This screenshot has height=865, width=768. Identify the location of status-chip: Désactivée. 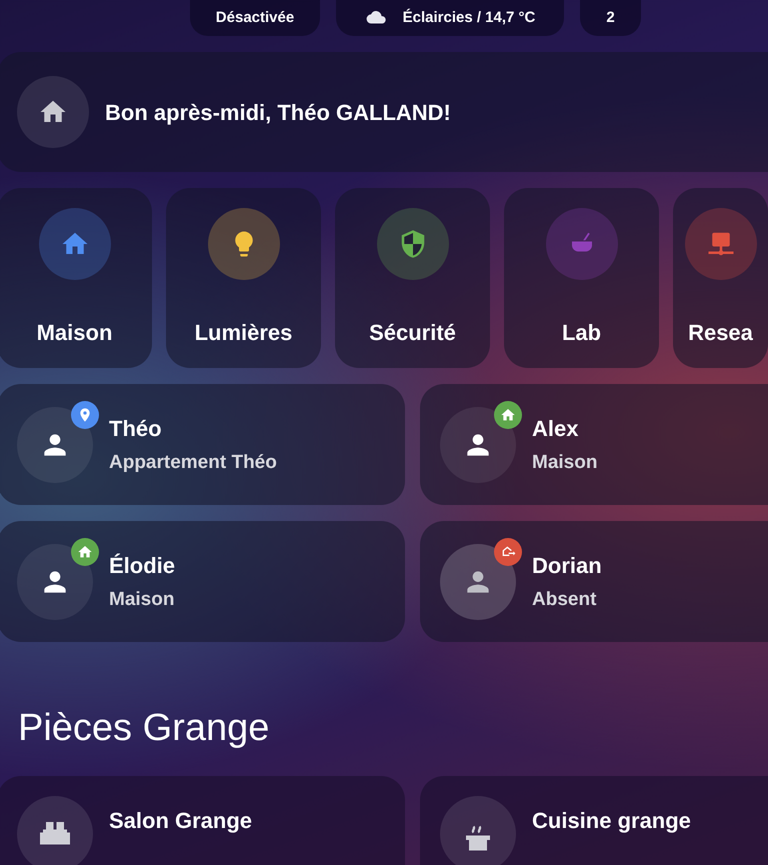
(255, 18).